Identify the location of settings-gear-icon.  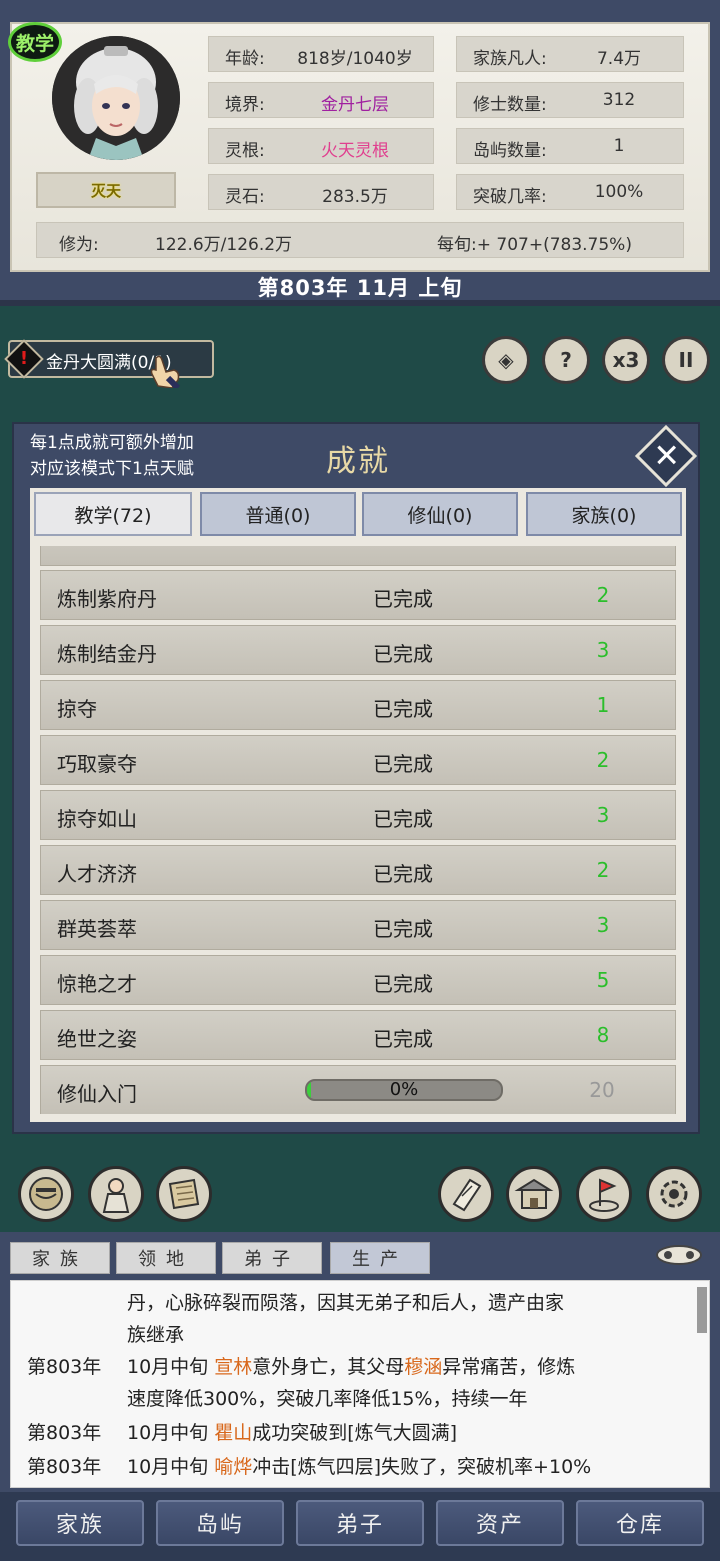
(674, 1194).